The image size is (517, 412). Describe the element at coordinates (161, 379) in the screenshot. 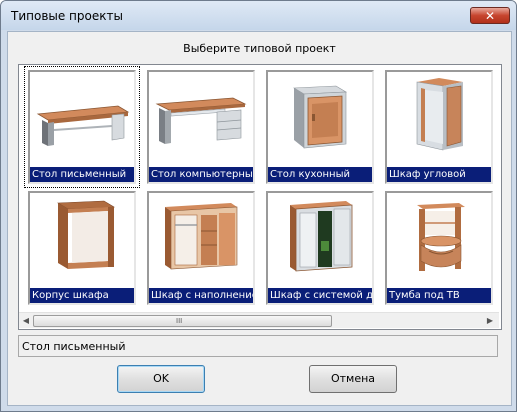

I see `ok-button: OK` at that location.